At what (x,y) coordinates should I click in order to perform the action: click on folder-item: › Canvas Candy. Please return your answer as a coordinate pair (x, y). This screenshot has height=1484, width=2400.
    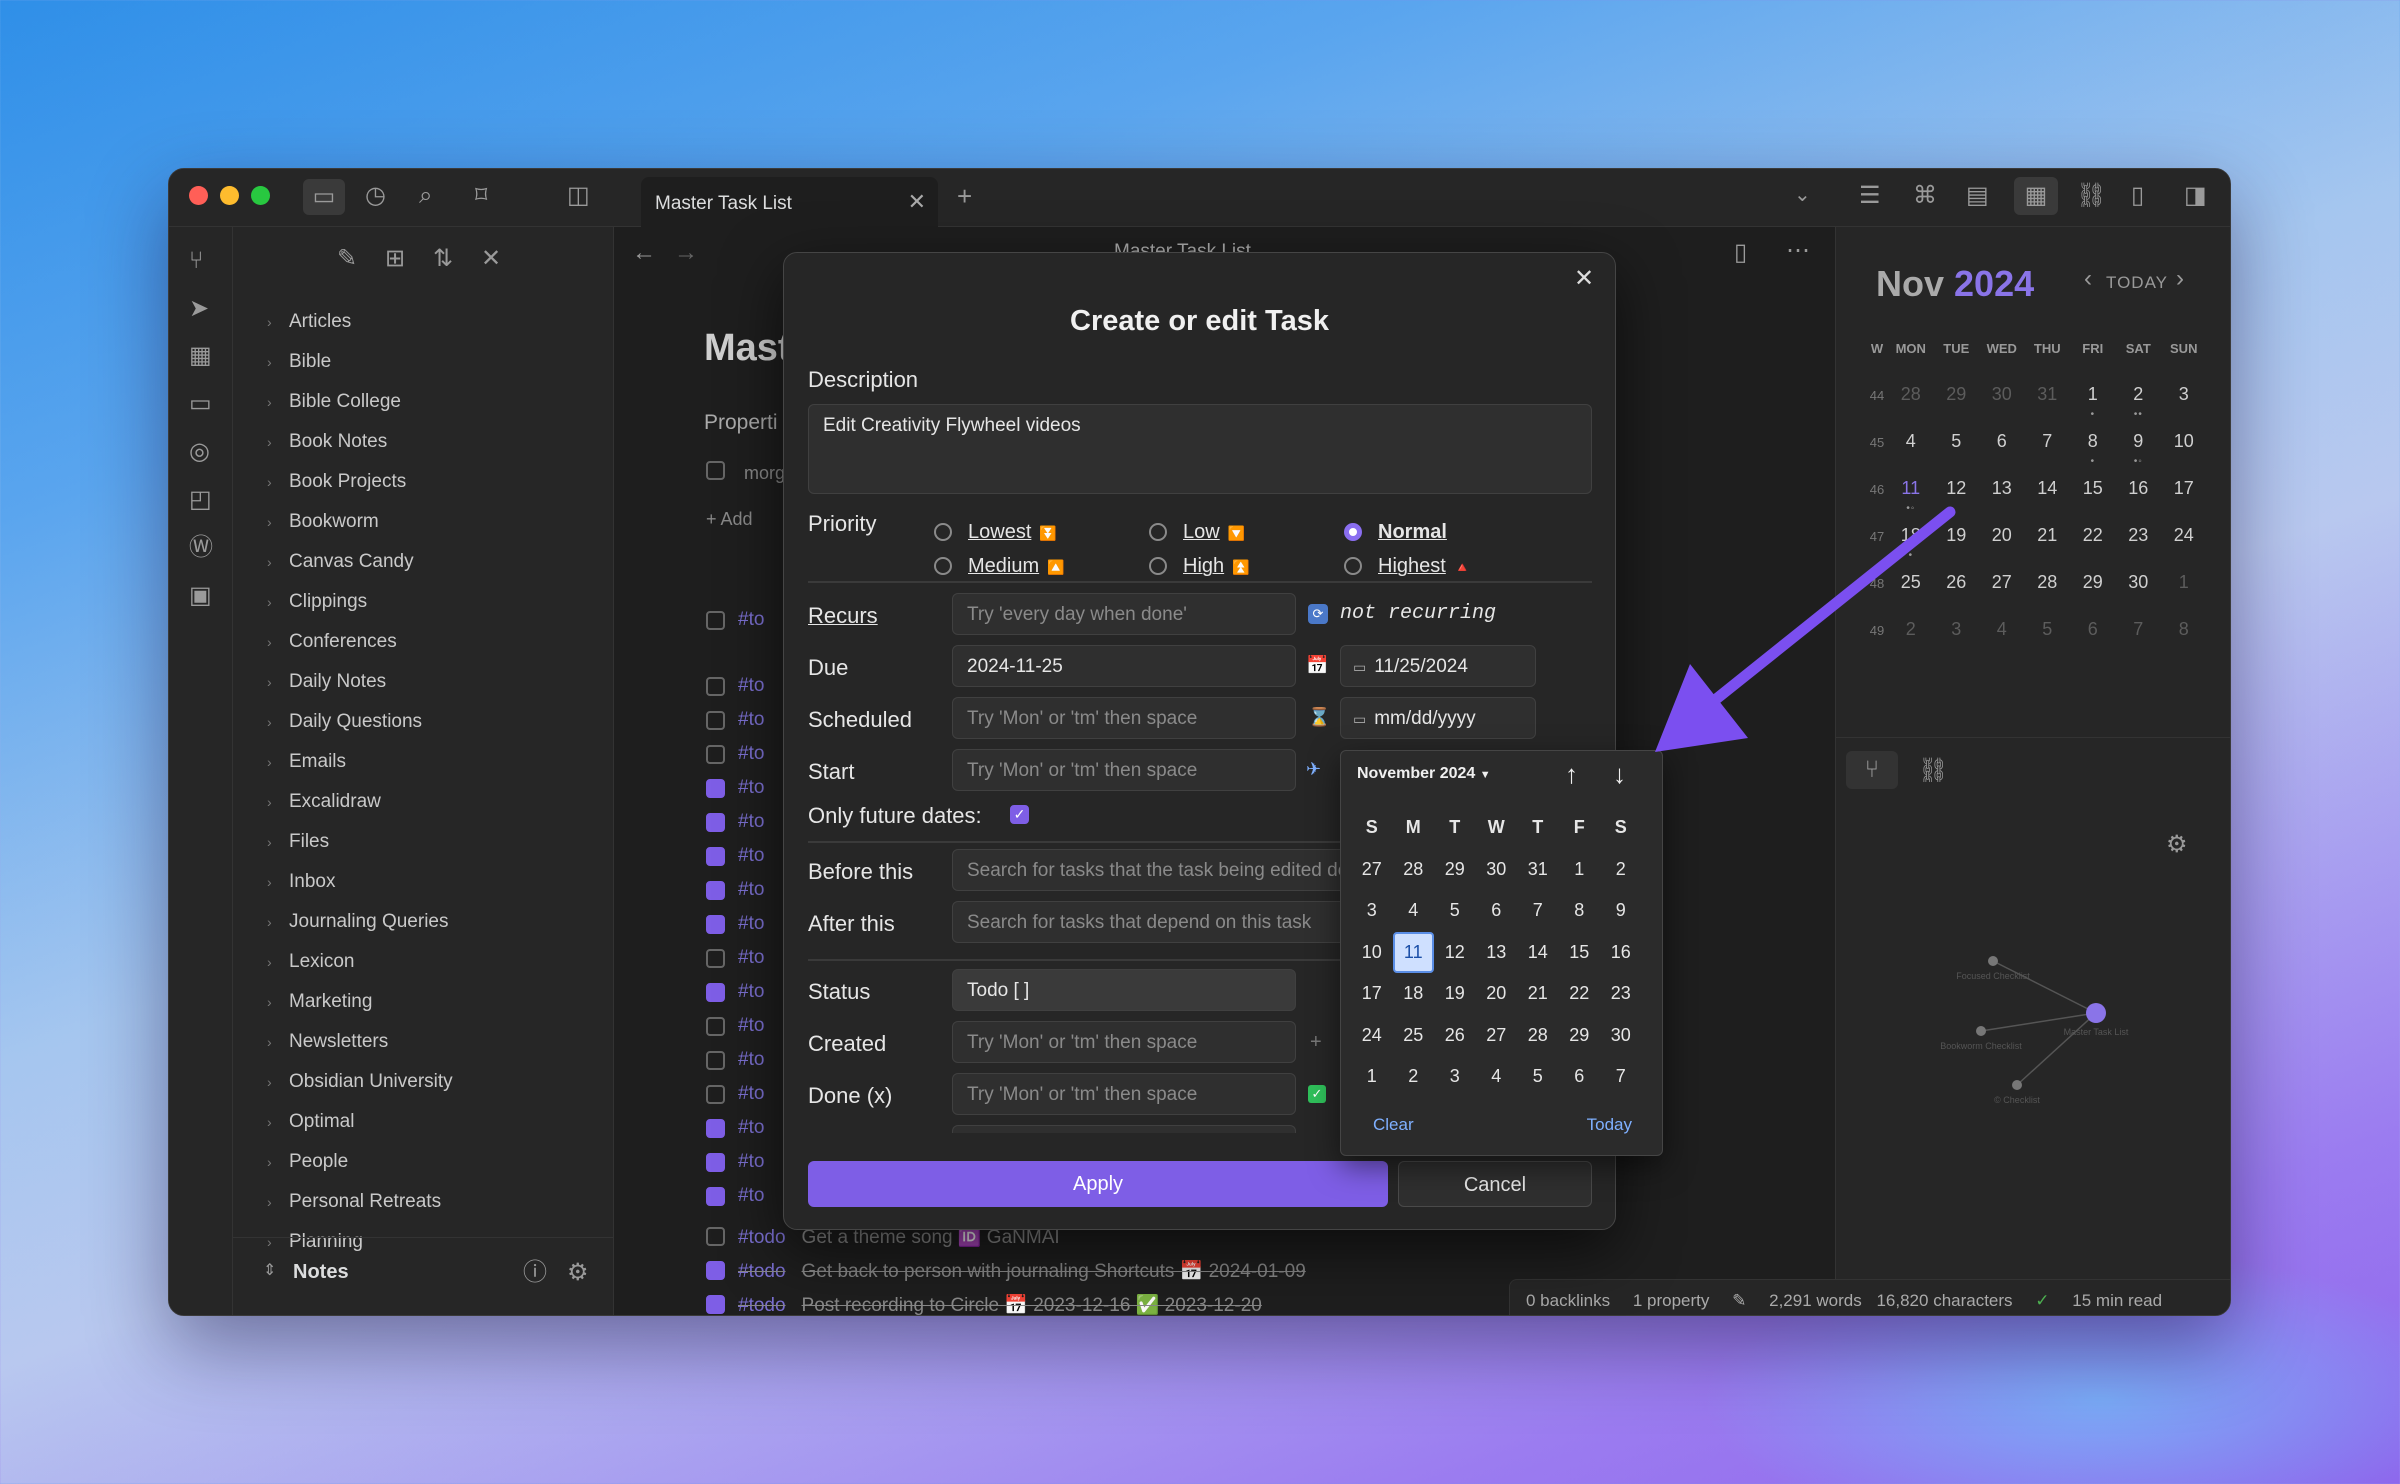
    Looking at the image, I should click on (340, 562).